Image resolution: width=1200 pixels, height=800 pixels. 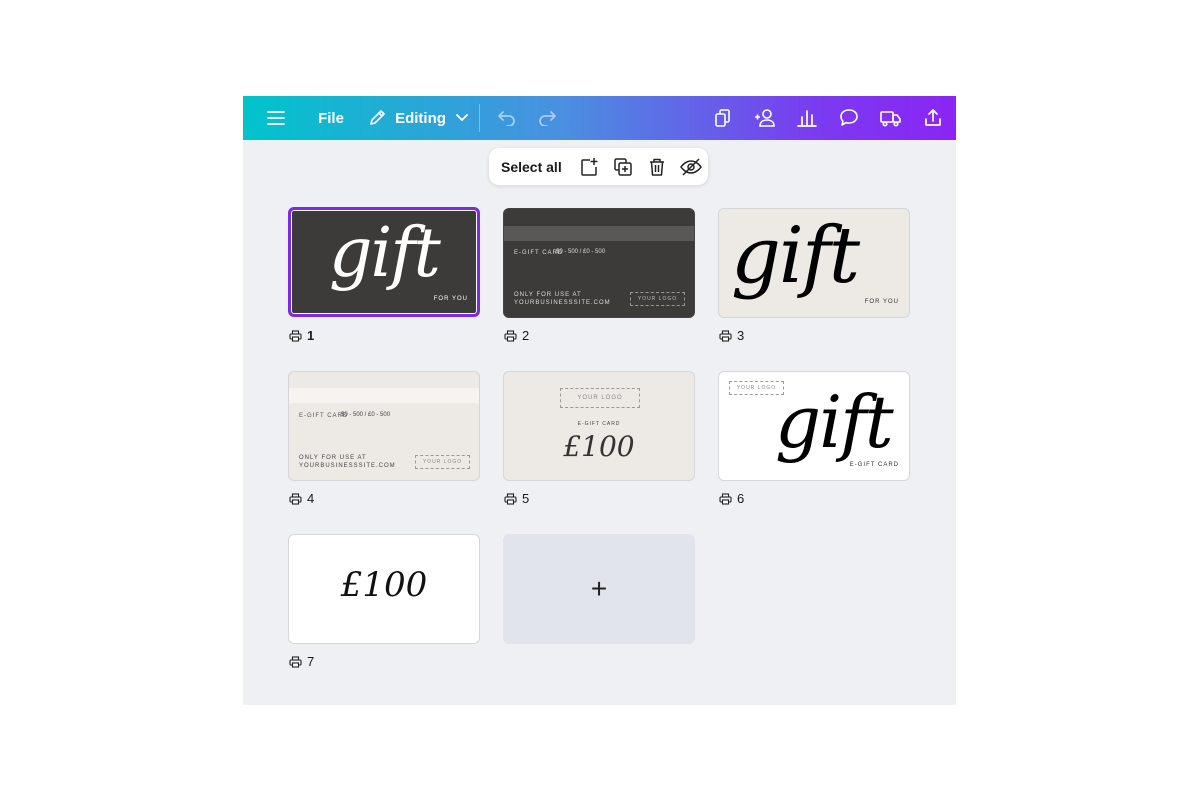 I want to click on undo-button, so click(x=507, y=118).